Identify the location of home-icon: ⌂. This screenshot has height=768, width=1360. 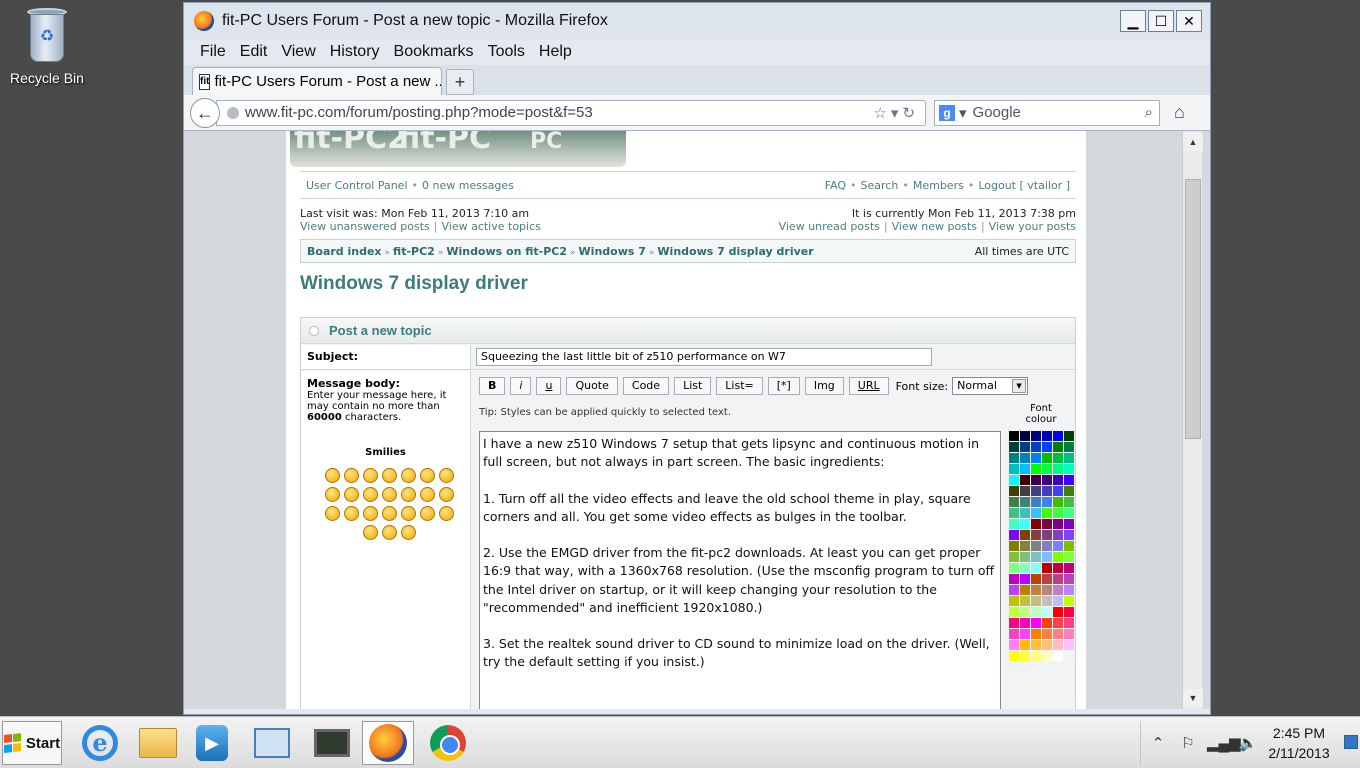
(1179, 112).